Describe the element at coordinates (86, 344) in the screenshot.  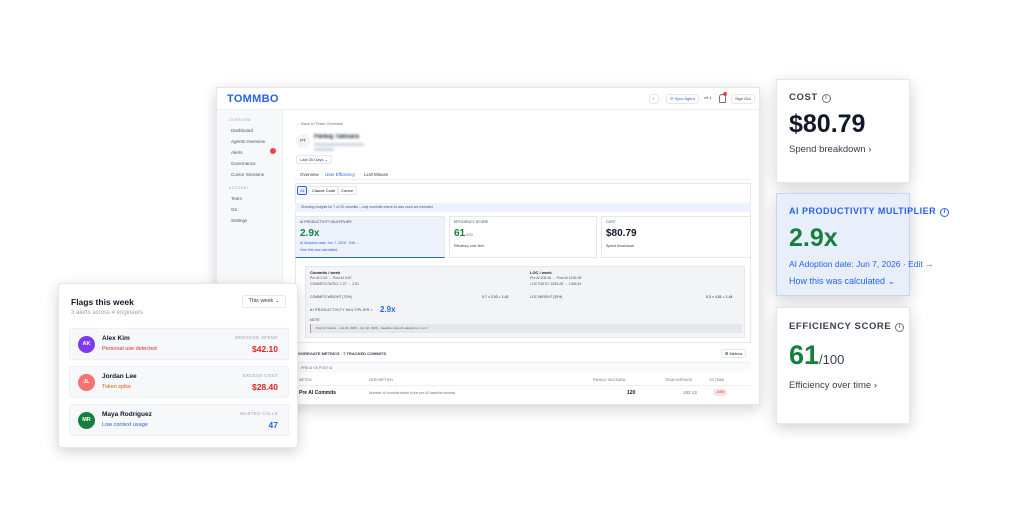
I see `avatar: AK` at that location.